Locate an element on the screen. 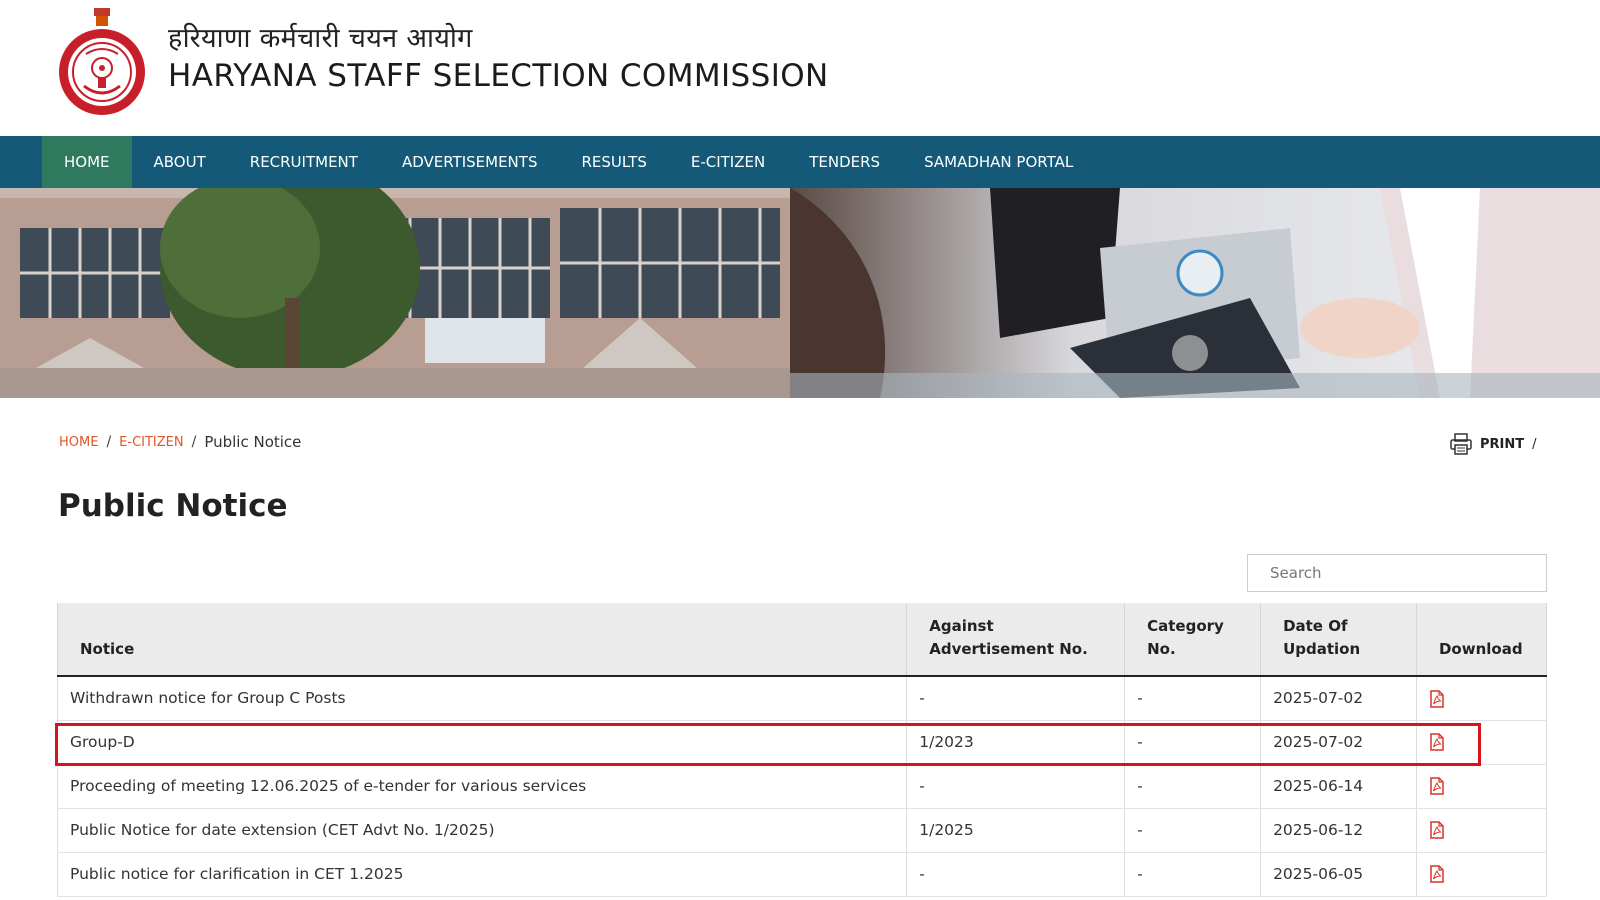 The height and width of the screenshot is (900, 1600). advertisement-no-cell: 1/2023 is located at coordinates (1016, 742).